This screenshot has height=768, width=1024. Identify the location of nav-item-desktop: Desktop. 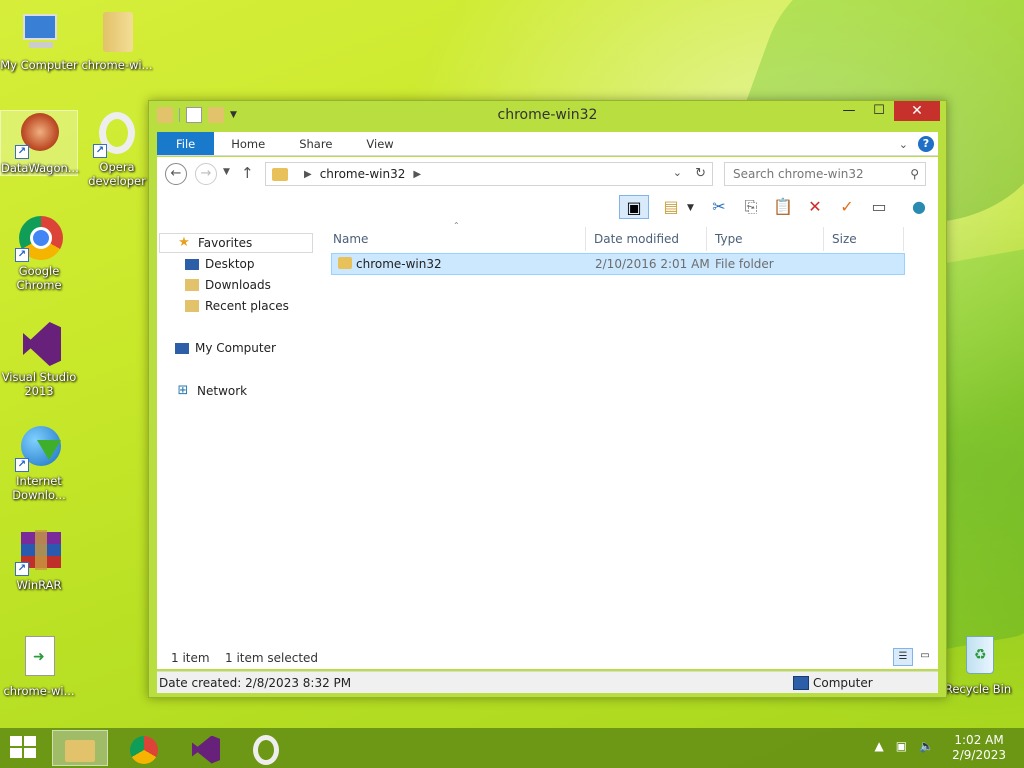
(220, 264).